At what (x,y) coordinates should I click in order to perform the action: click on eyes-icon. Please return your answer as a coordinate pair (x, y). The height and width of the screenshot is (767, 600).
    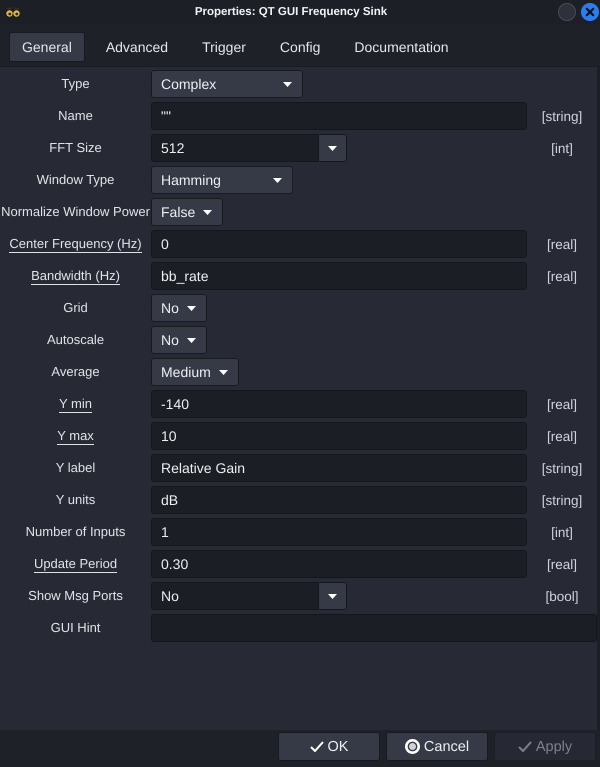
    Looking at the image, I should click on (13, 12).